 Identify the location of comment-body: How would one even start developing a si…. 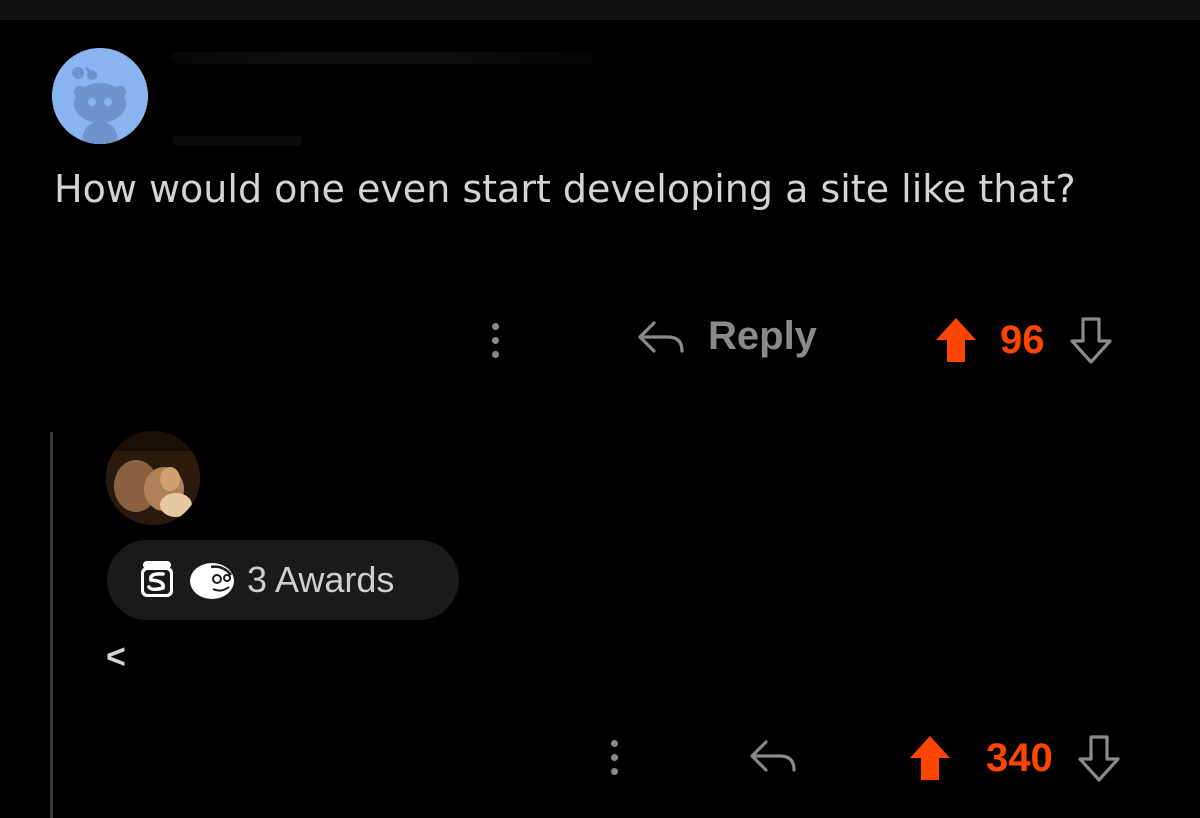
(565, 189).